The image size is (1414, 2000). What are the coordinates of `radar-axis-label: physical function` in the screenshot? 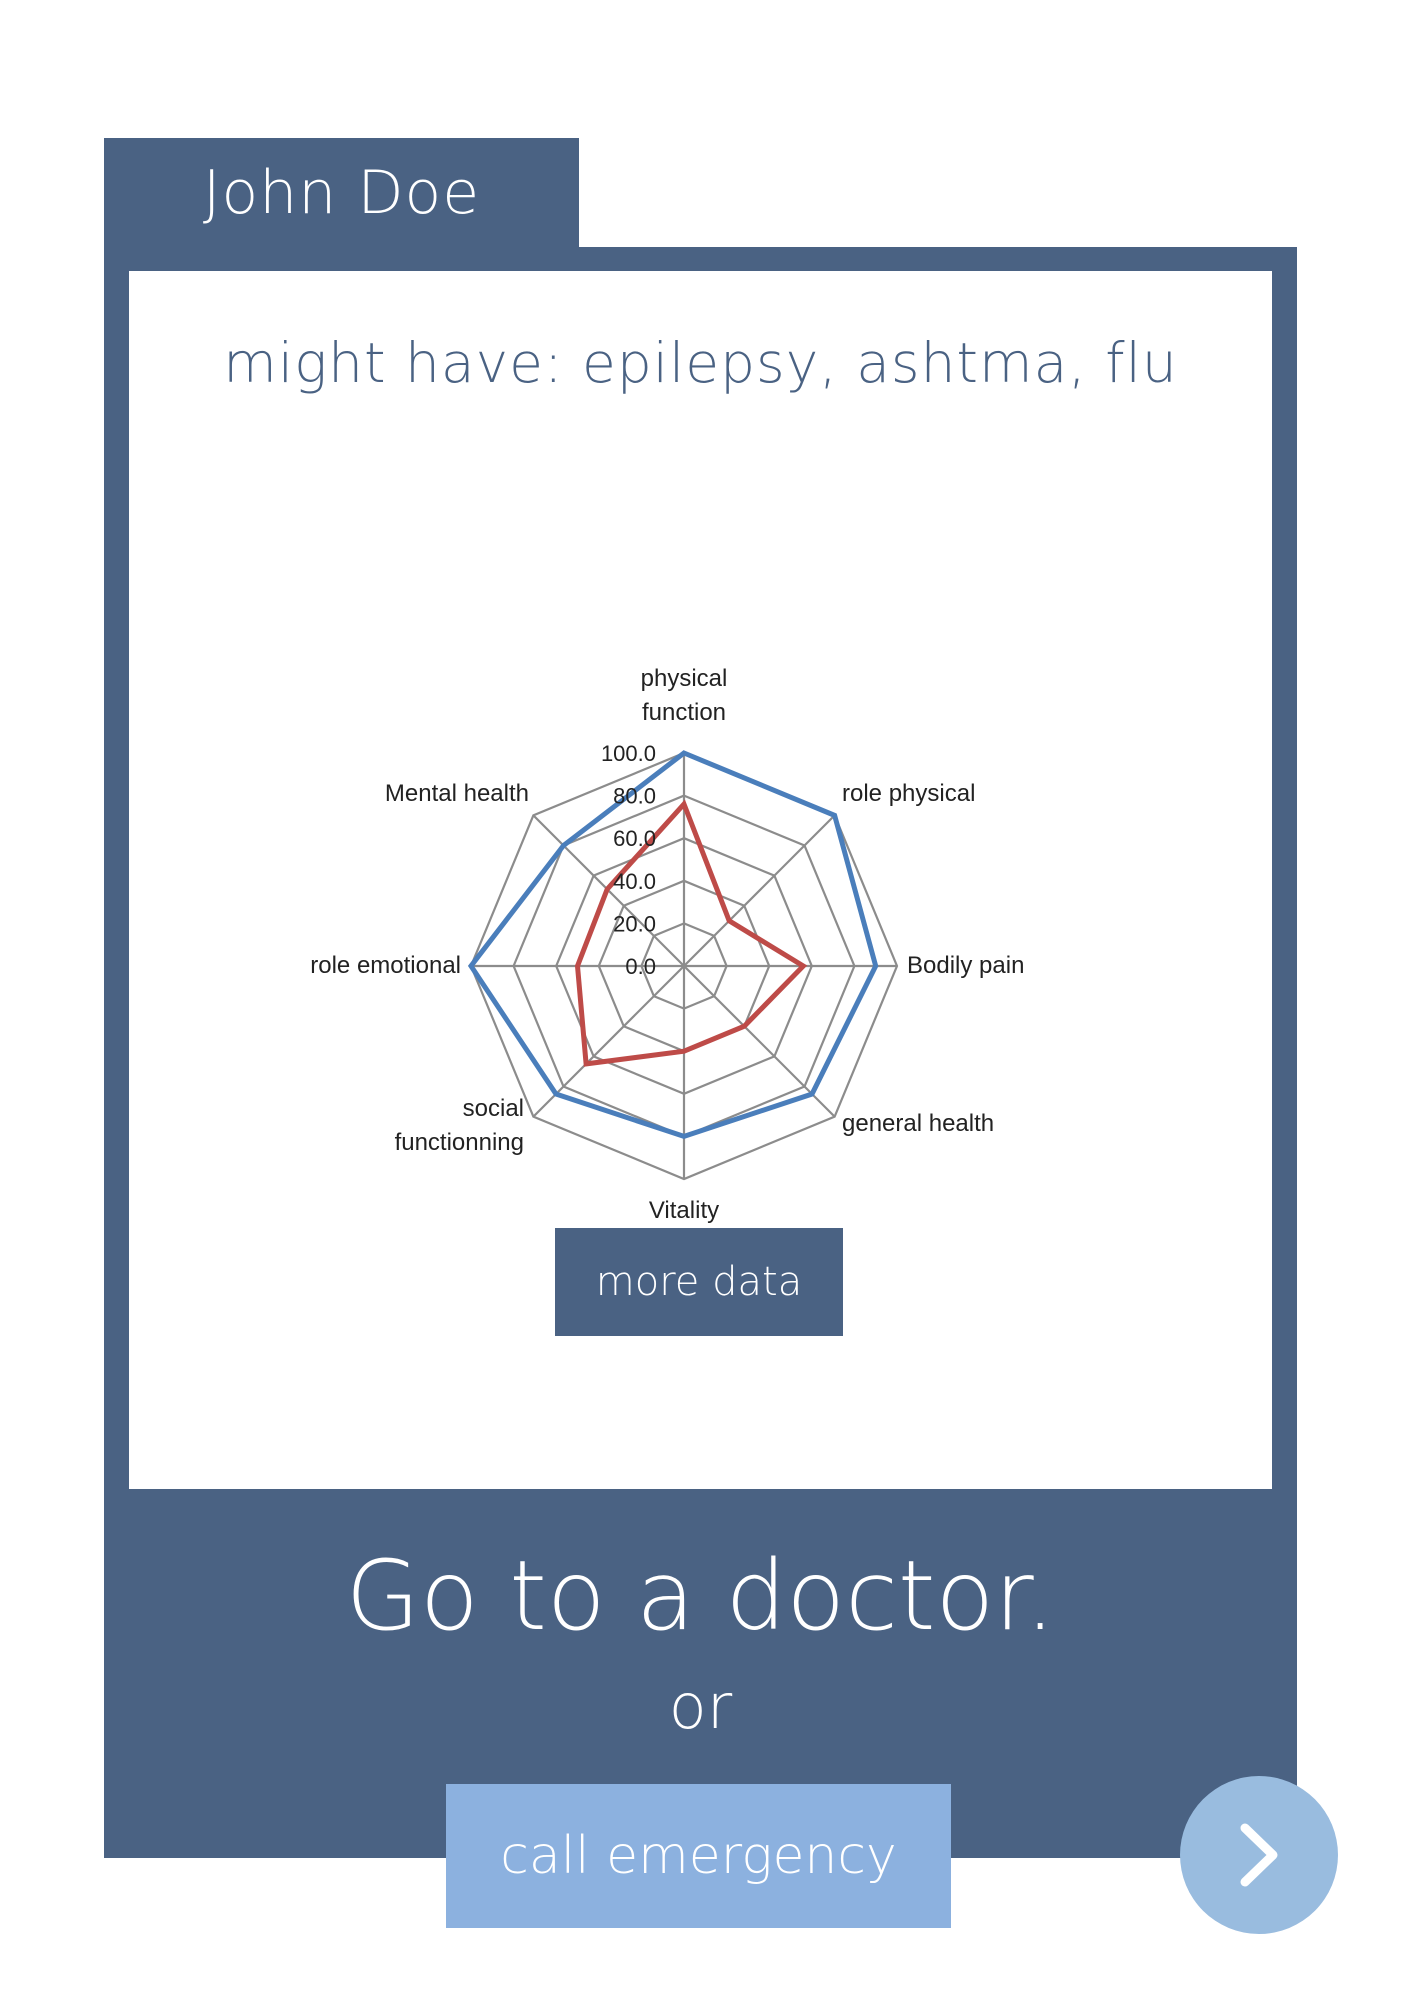 It's located at (684, 695).